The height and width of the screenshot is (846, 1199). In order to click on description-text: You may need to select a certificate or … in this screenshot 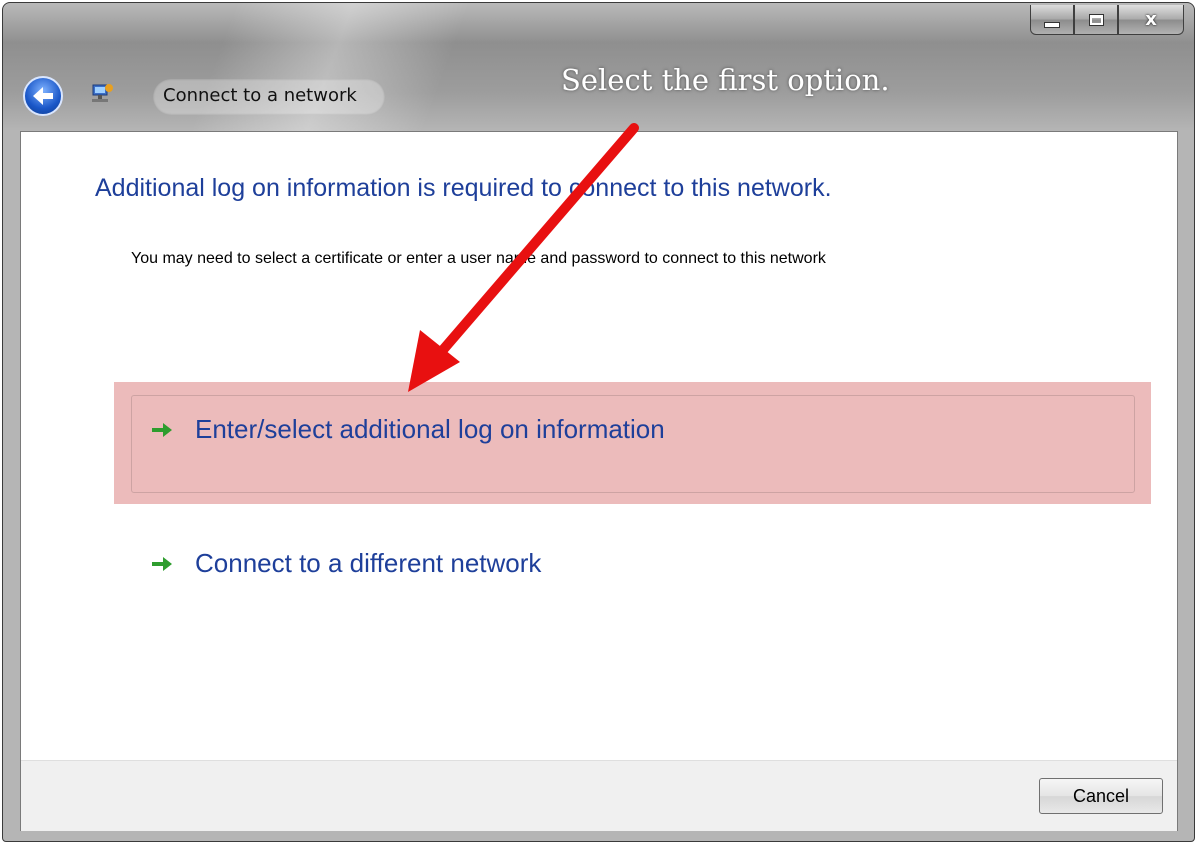, I will do `click(478, 258)`.